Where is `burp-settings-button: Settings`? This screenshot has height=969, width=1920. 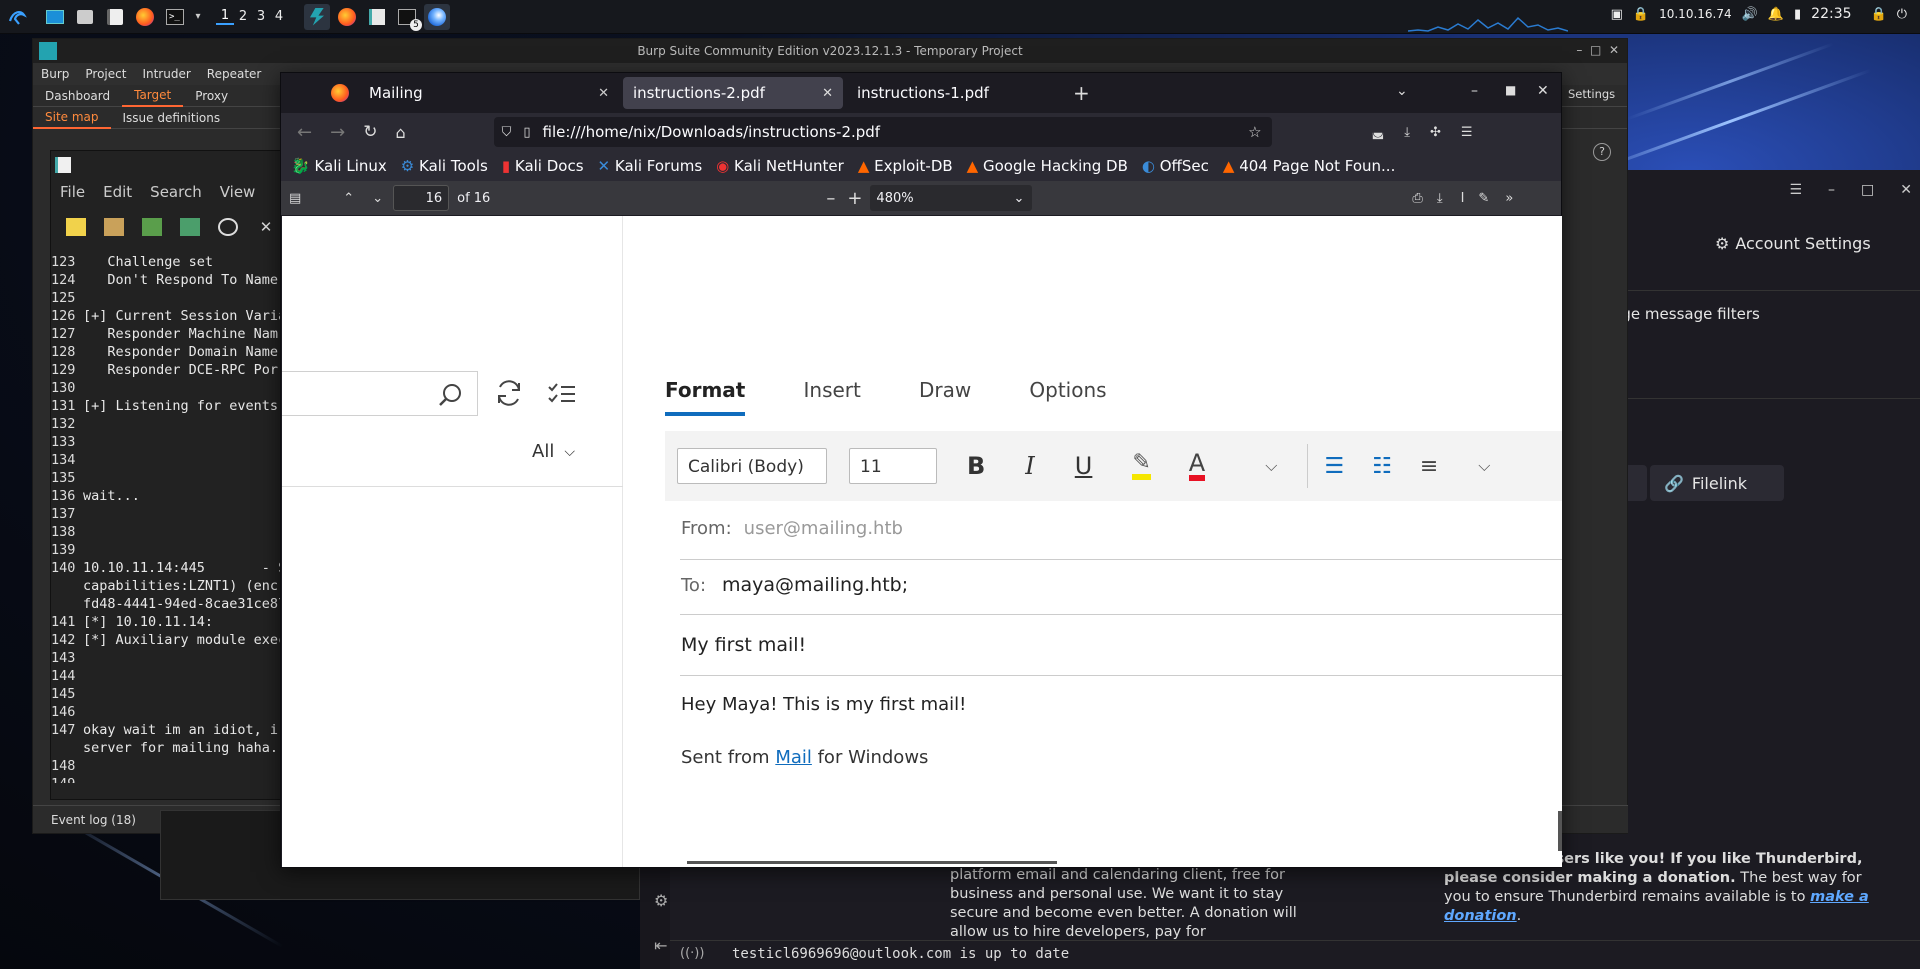 burp-settings-button: Settings is located at coordinates (1591, 94).